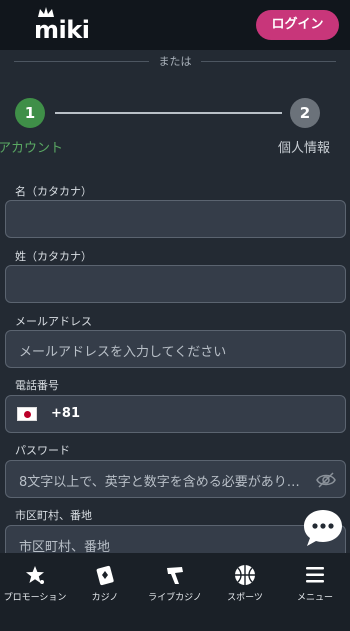  I want to click on phone-label: 電話番号, so click(37, 385).